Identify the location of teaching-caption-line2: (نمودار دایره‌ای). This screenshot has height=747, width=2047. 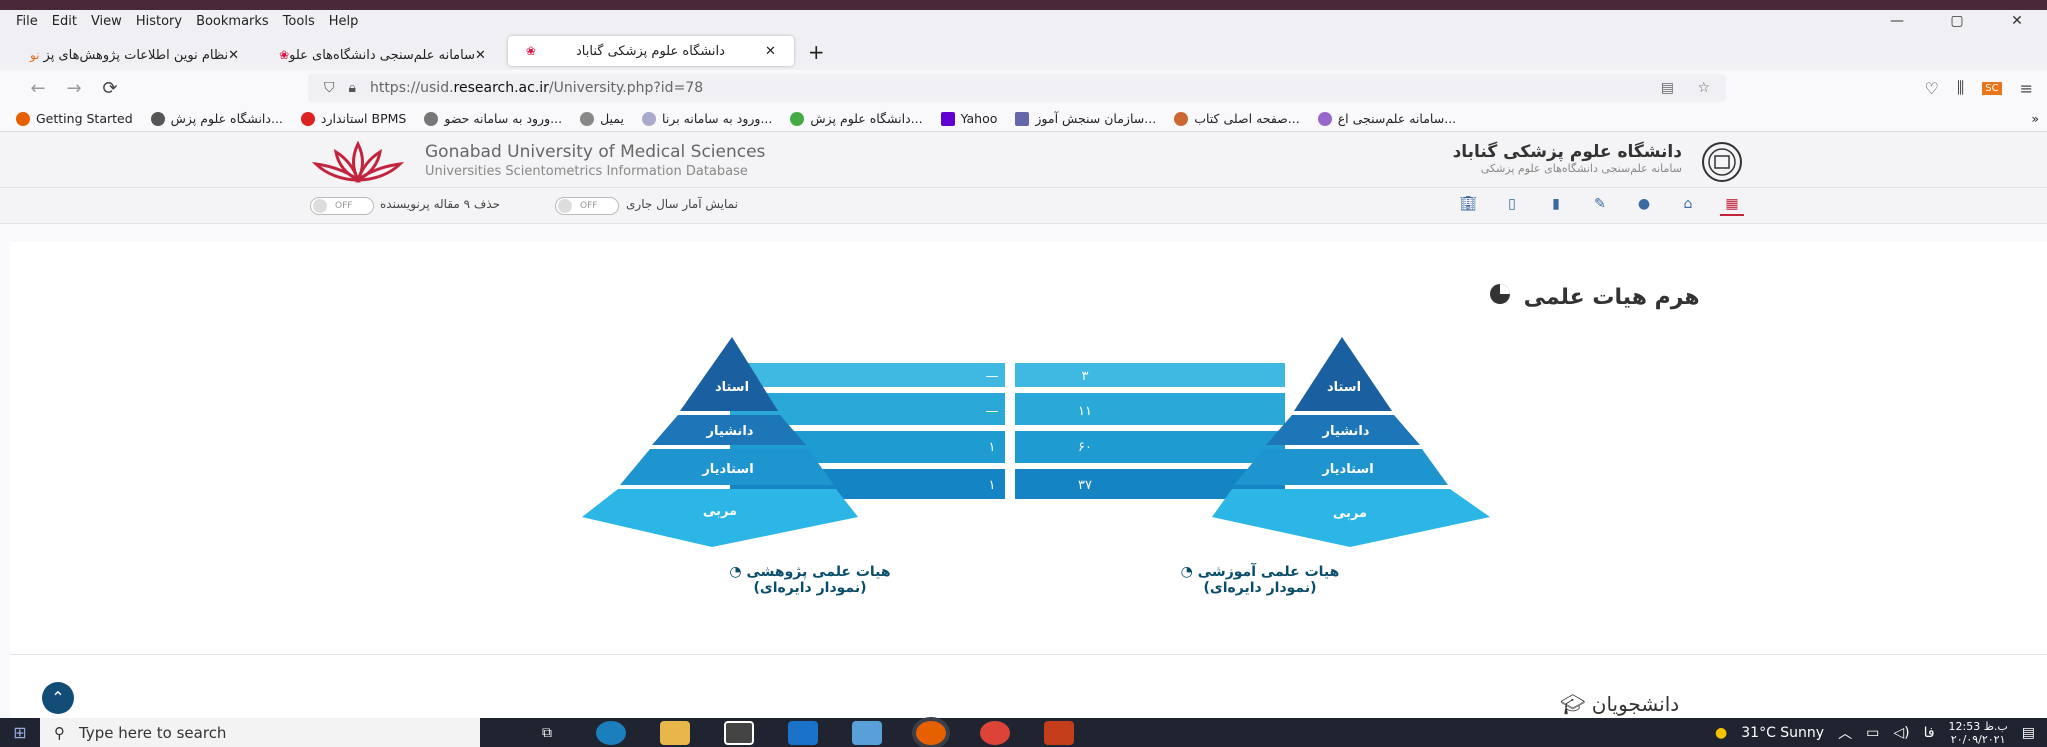
(1260, 588).